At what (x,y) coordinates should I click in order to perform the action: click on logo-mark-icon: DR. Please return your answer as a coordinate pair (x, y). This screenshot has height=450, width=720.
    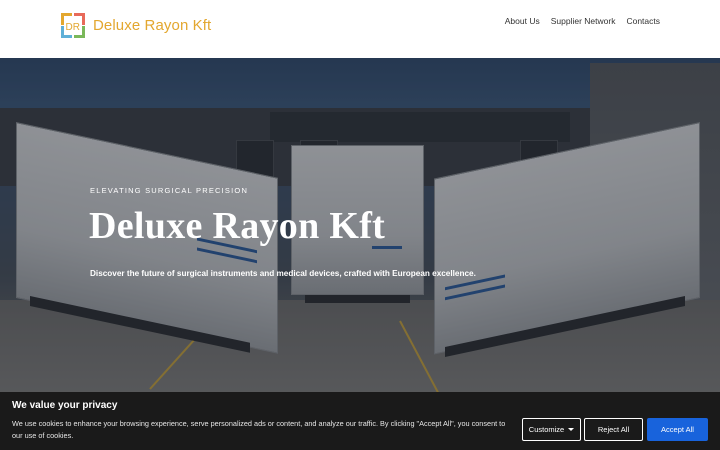
    Looking at the image, I should click on (73, 25).